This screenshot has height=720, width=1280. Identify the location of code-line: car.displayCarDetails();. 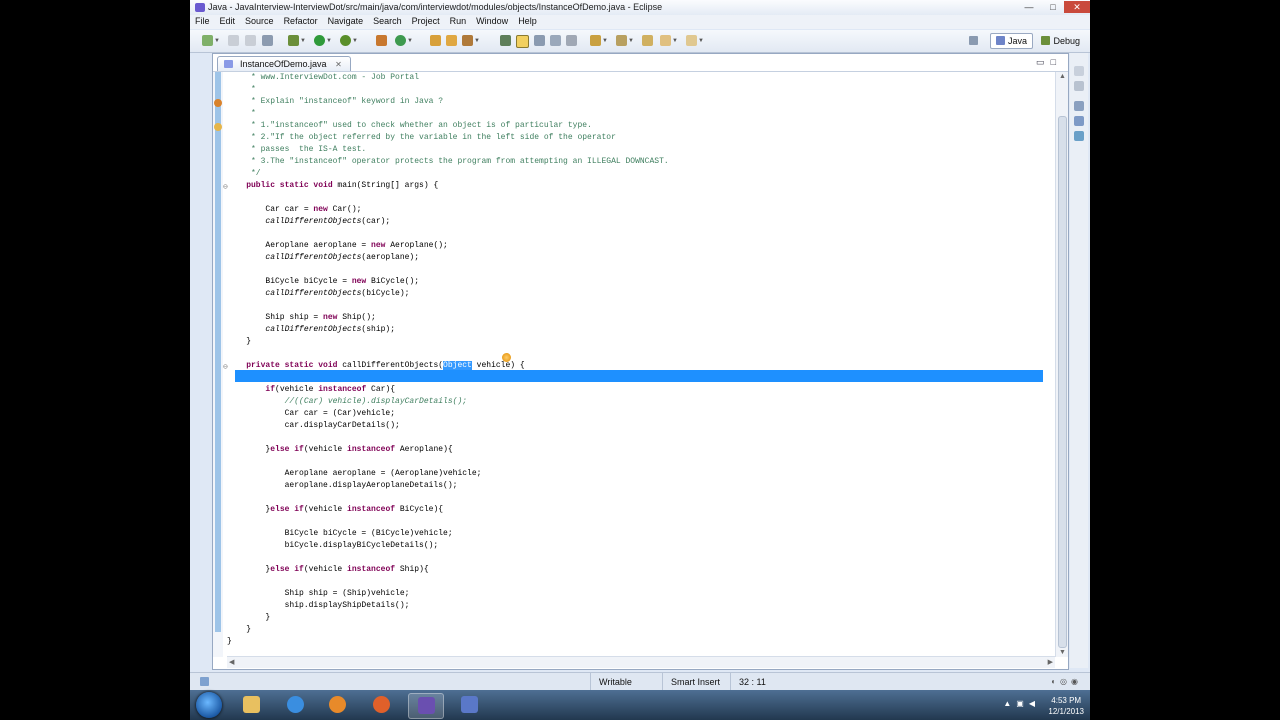
(313, 426).